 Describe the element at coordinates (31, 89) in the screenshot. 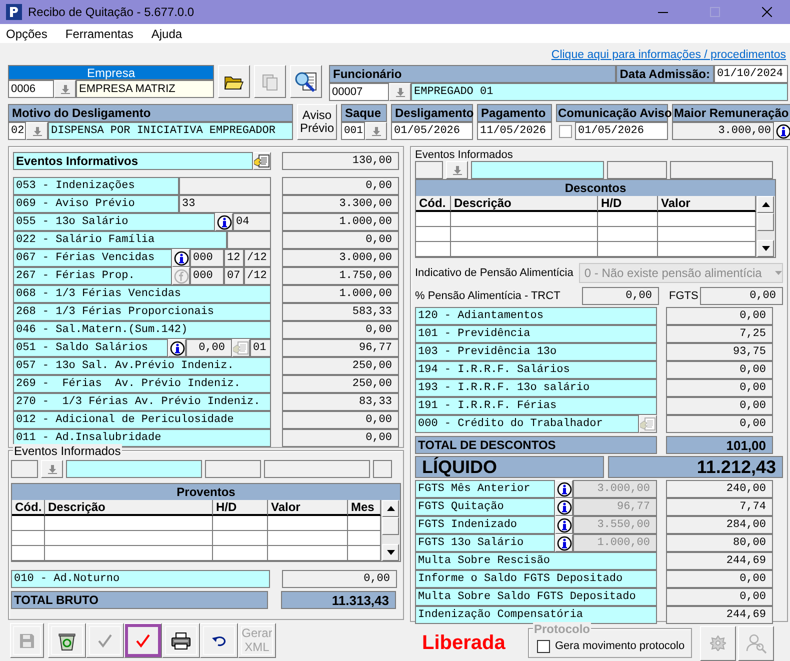

I see `company-code-field: 0006` at that location.